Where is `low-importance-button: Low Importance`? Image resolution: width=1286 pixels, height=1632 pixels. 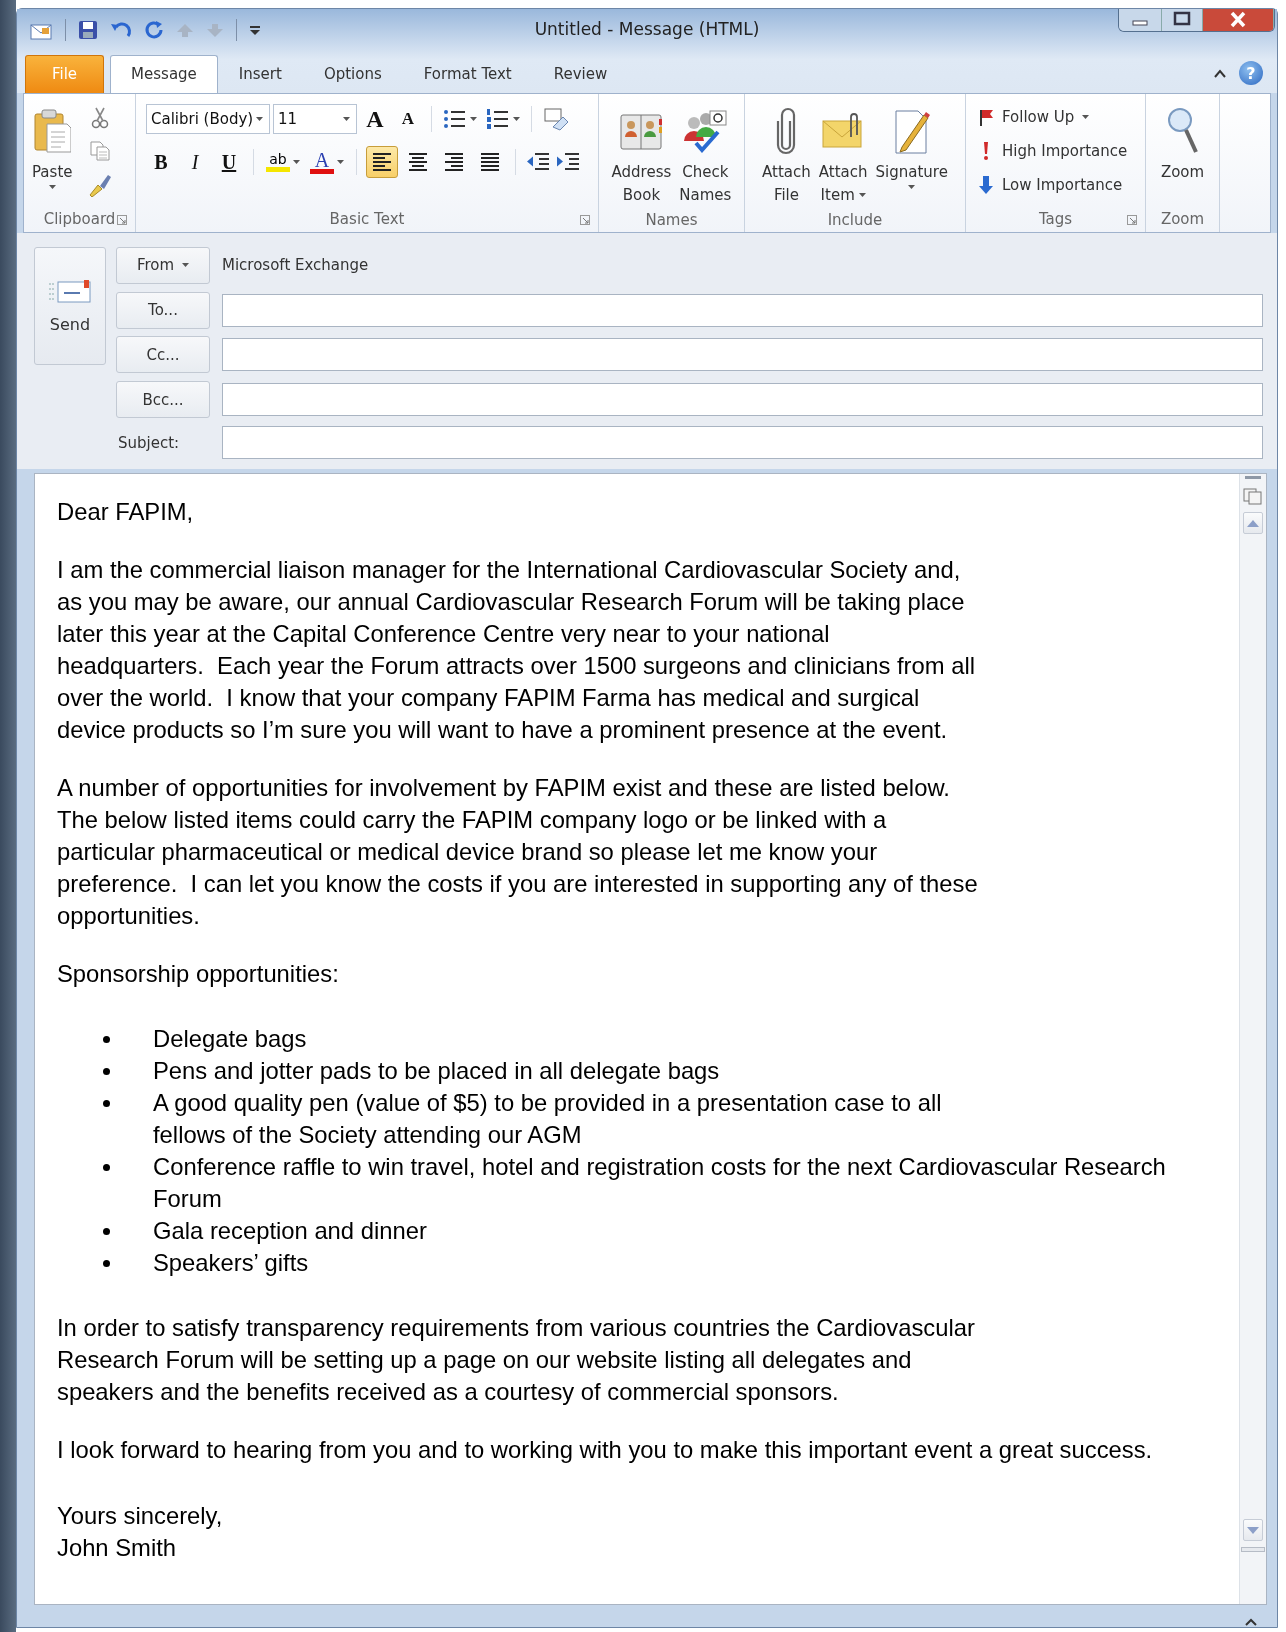
low-importance-button: Low Importance is located at coordinates (1053, 185).